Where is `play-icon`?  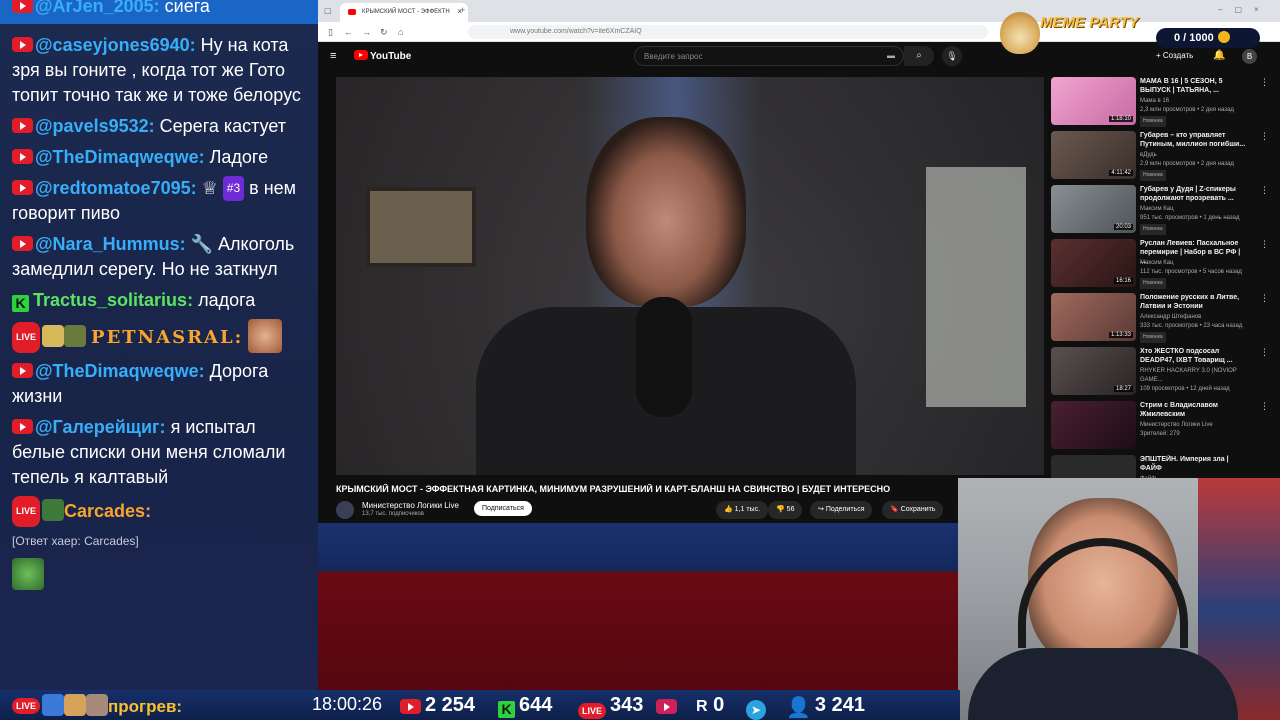 play-icon is located at coordinates (666, 706).